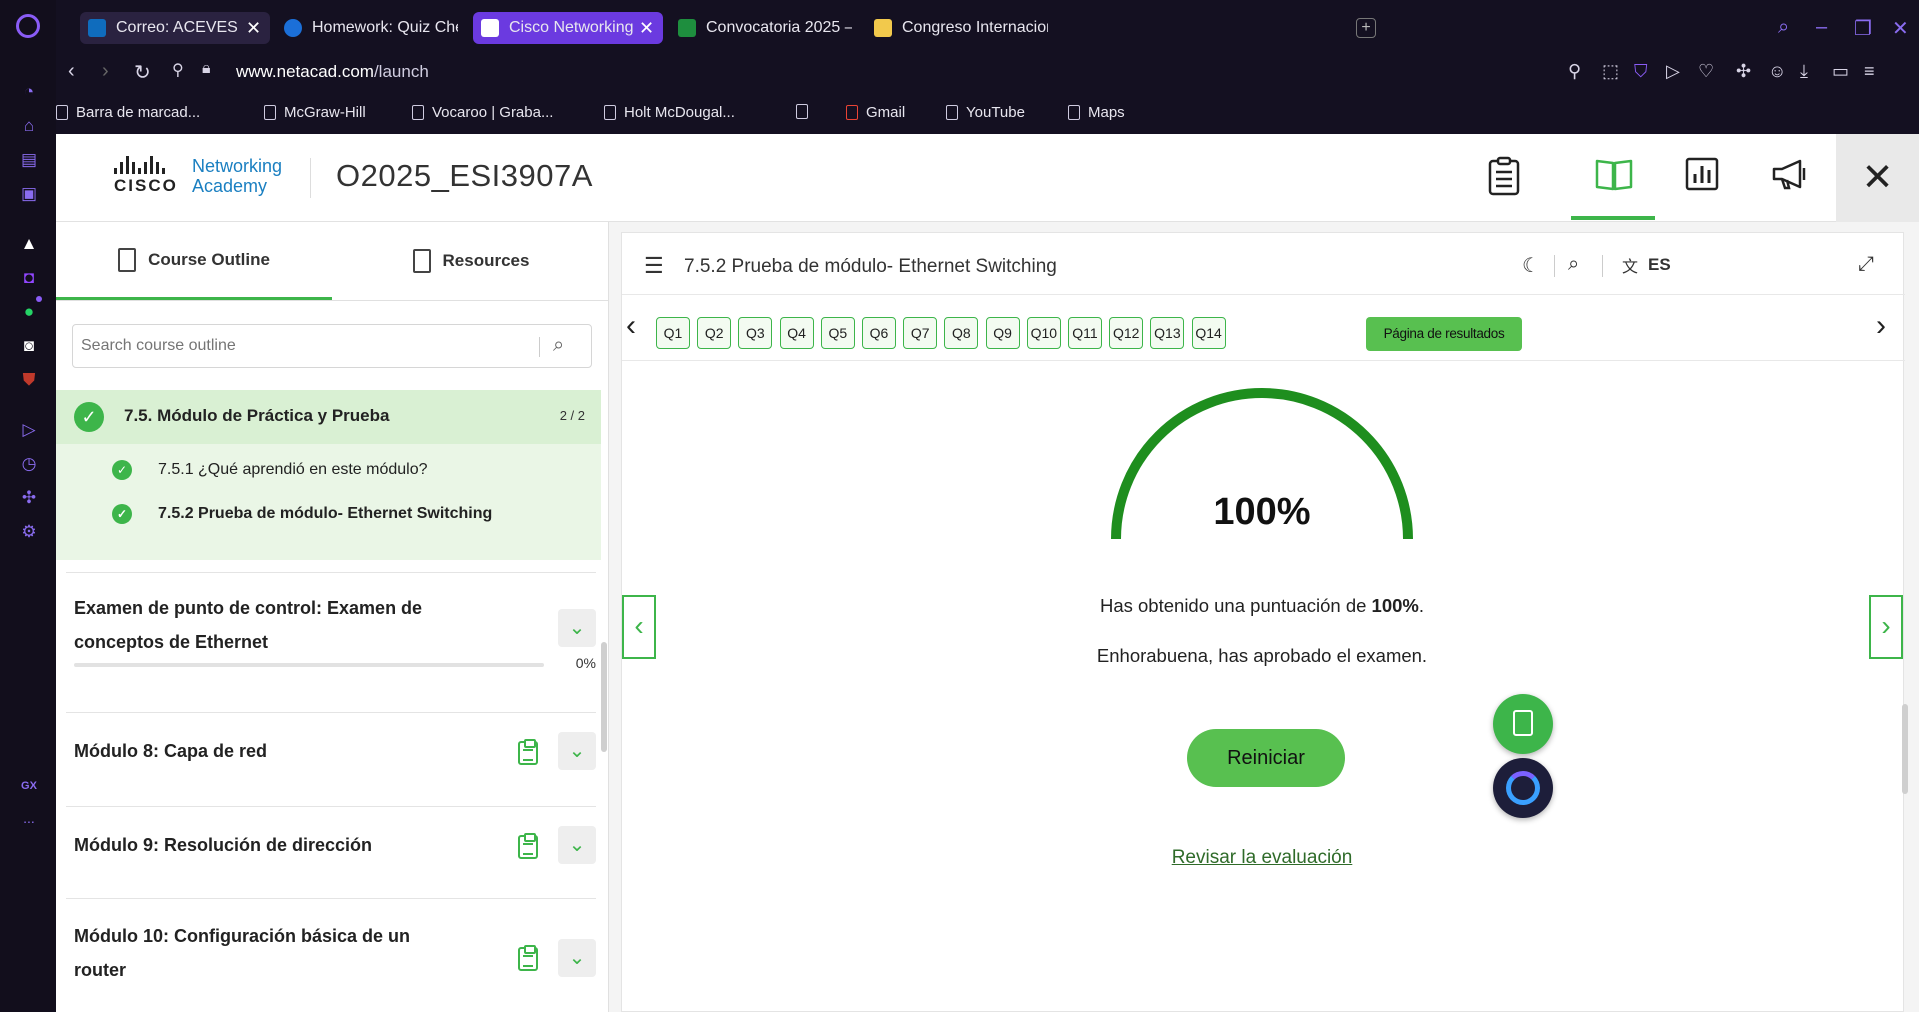 The height and width of the screenshot is (1012, 1919). I want to click on question-button: Q8, so click(961, 333).